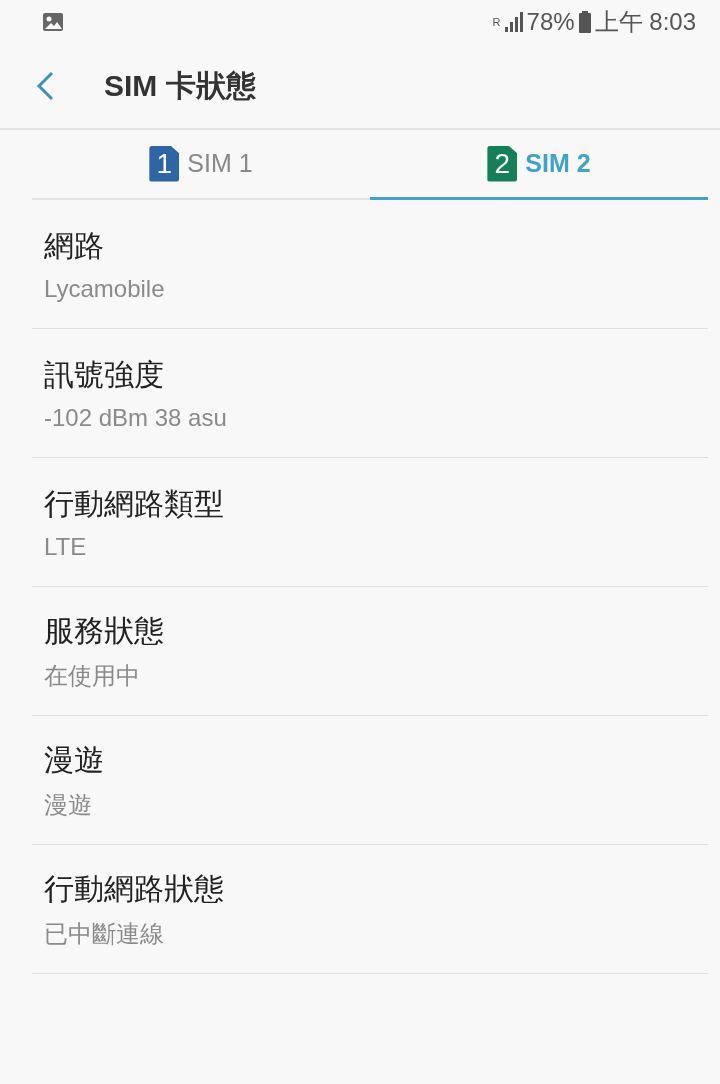  What do you see at coordinates (201, 165) in the screenshot?
I see `sim-tab: 1 SIM 1` at bounding box center [201, 165].